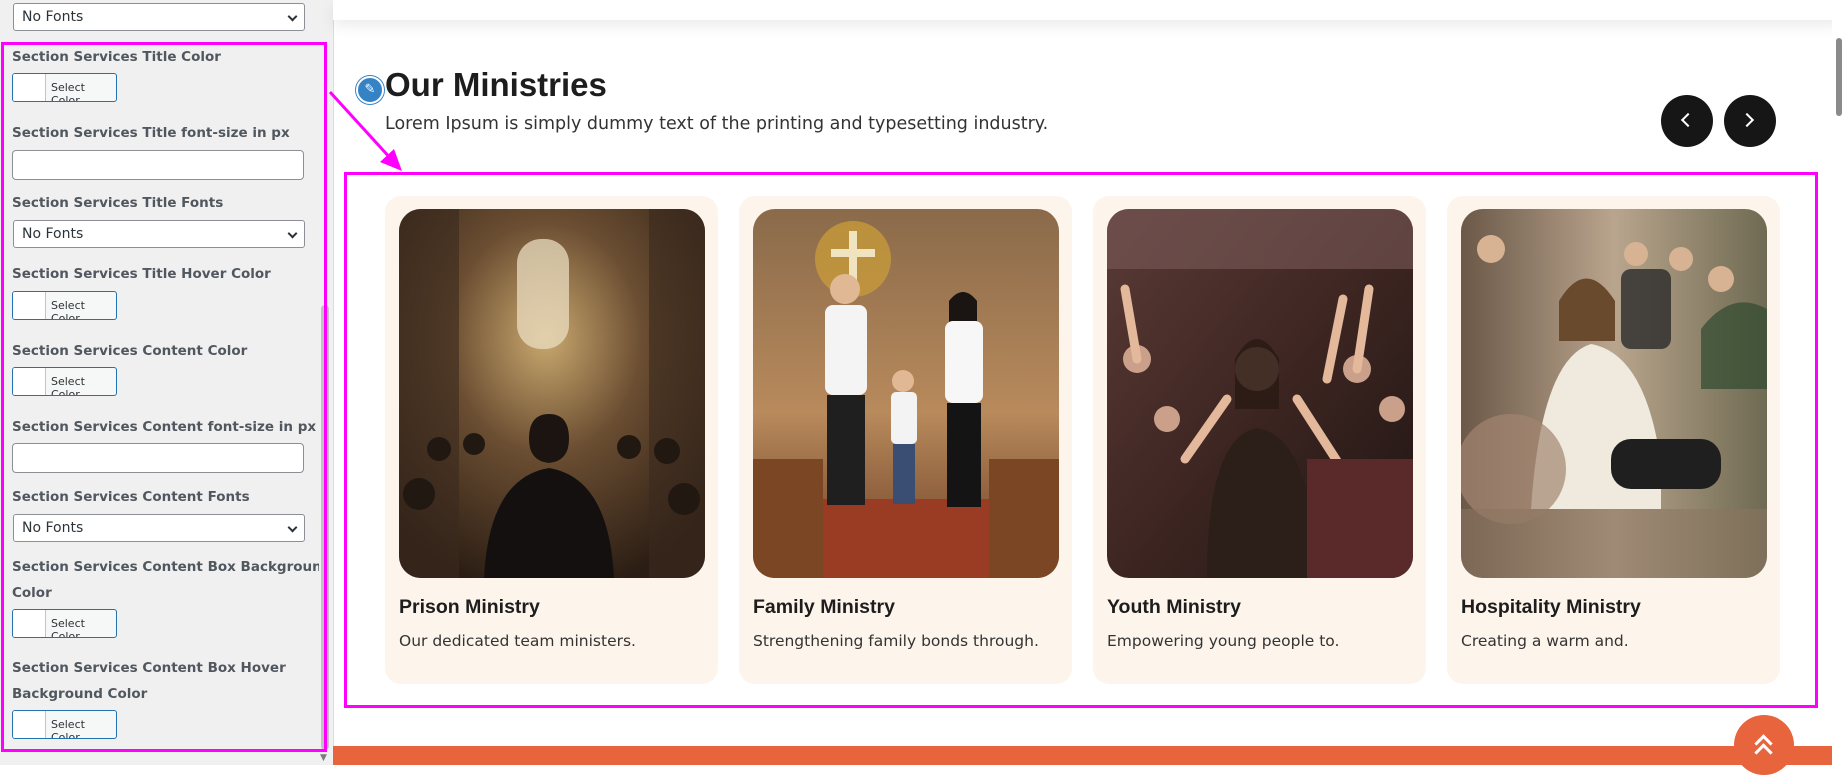 The width and height of the screenshot is (1844, 775). What do you see at coordinates (1087, 10) in the screenshot?
I see `header-strip` at bounding box center [1087, 10].